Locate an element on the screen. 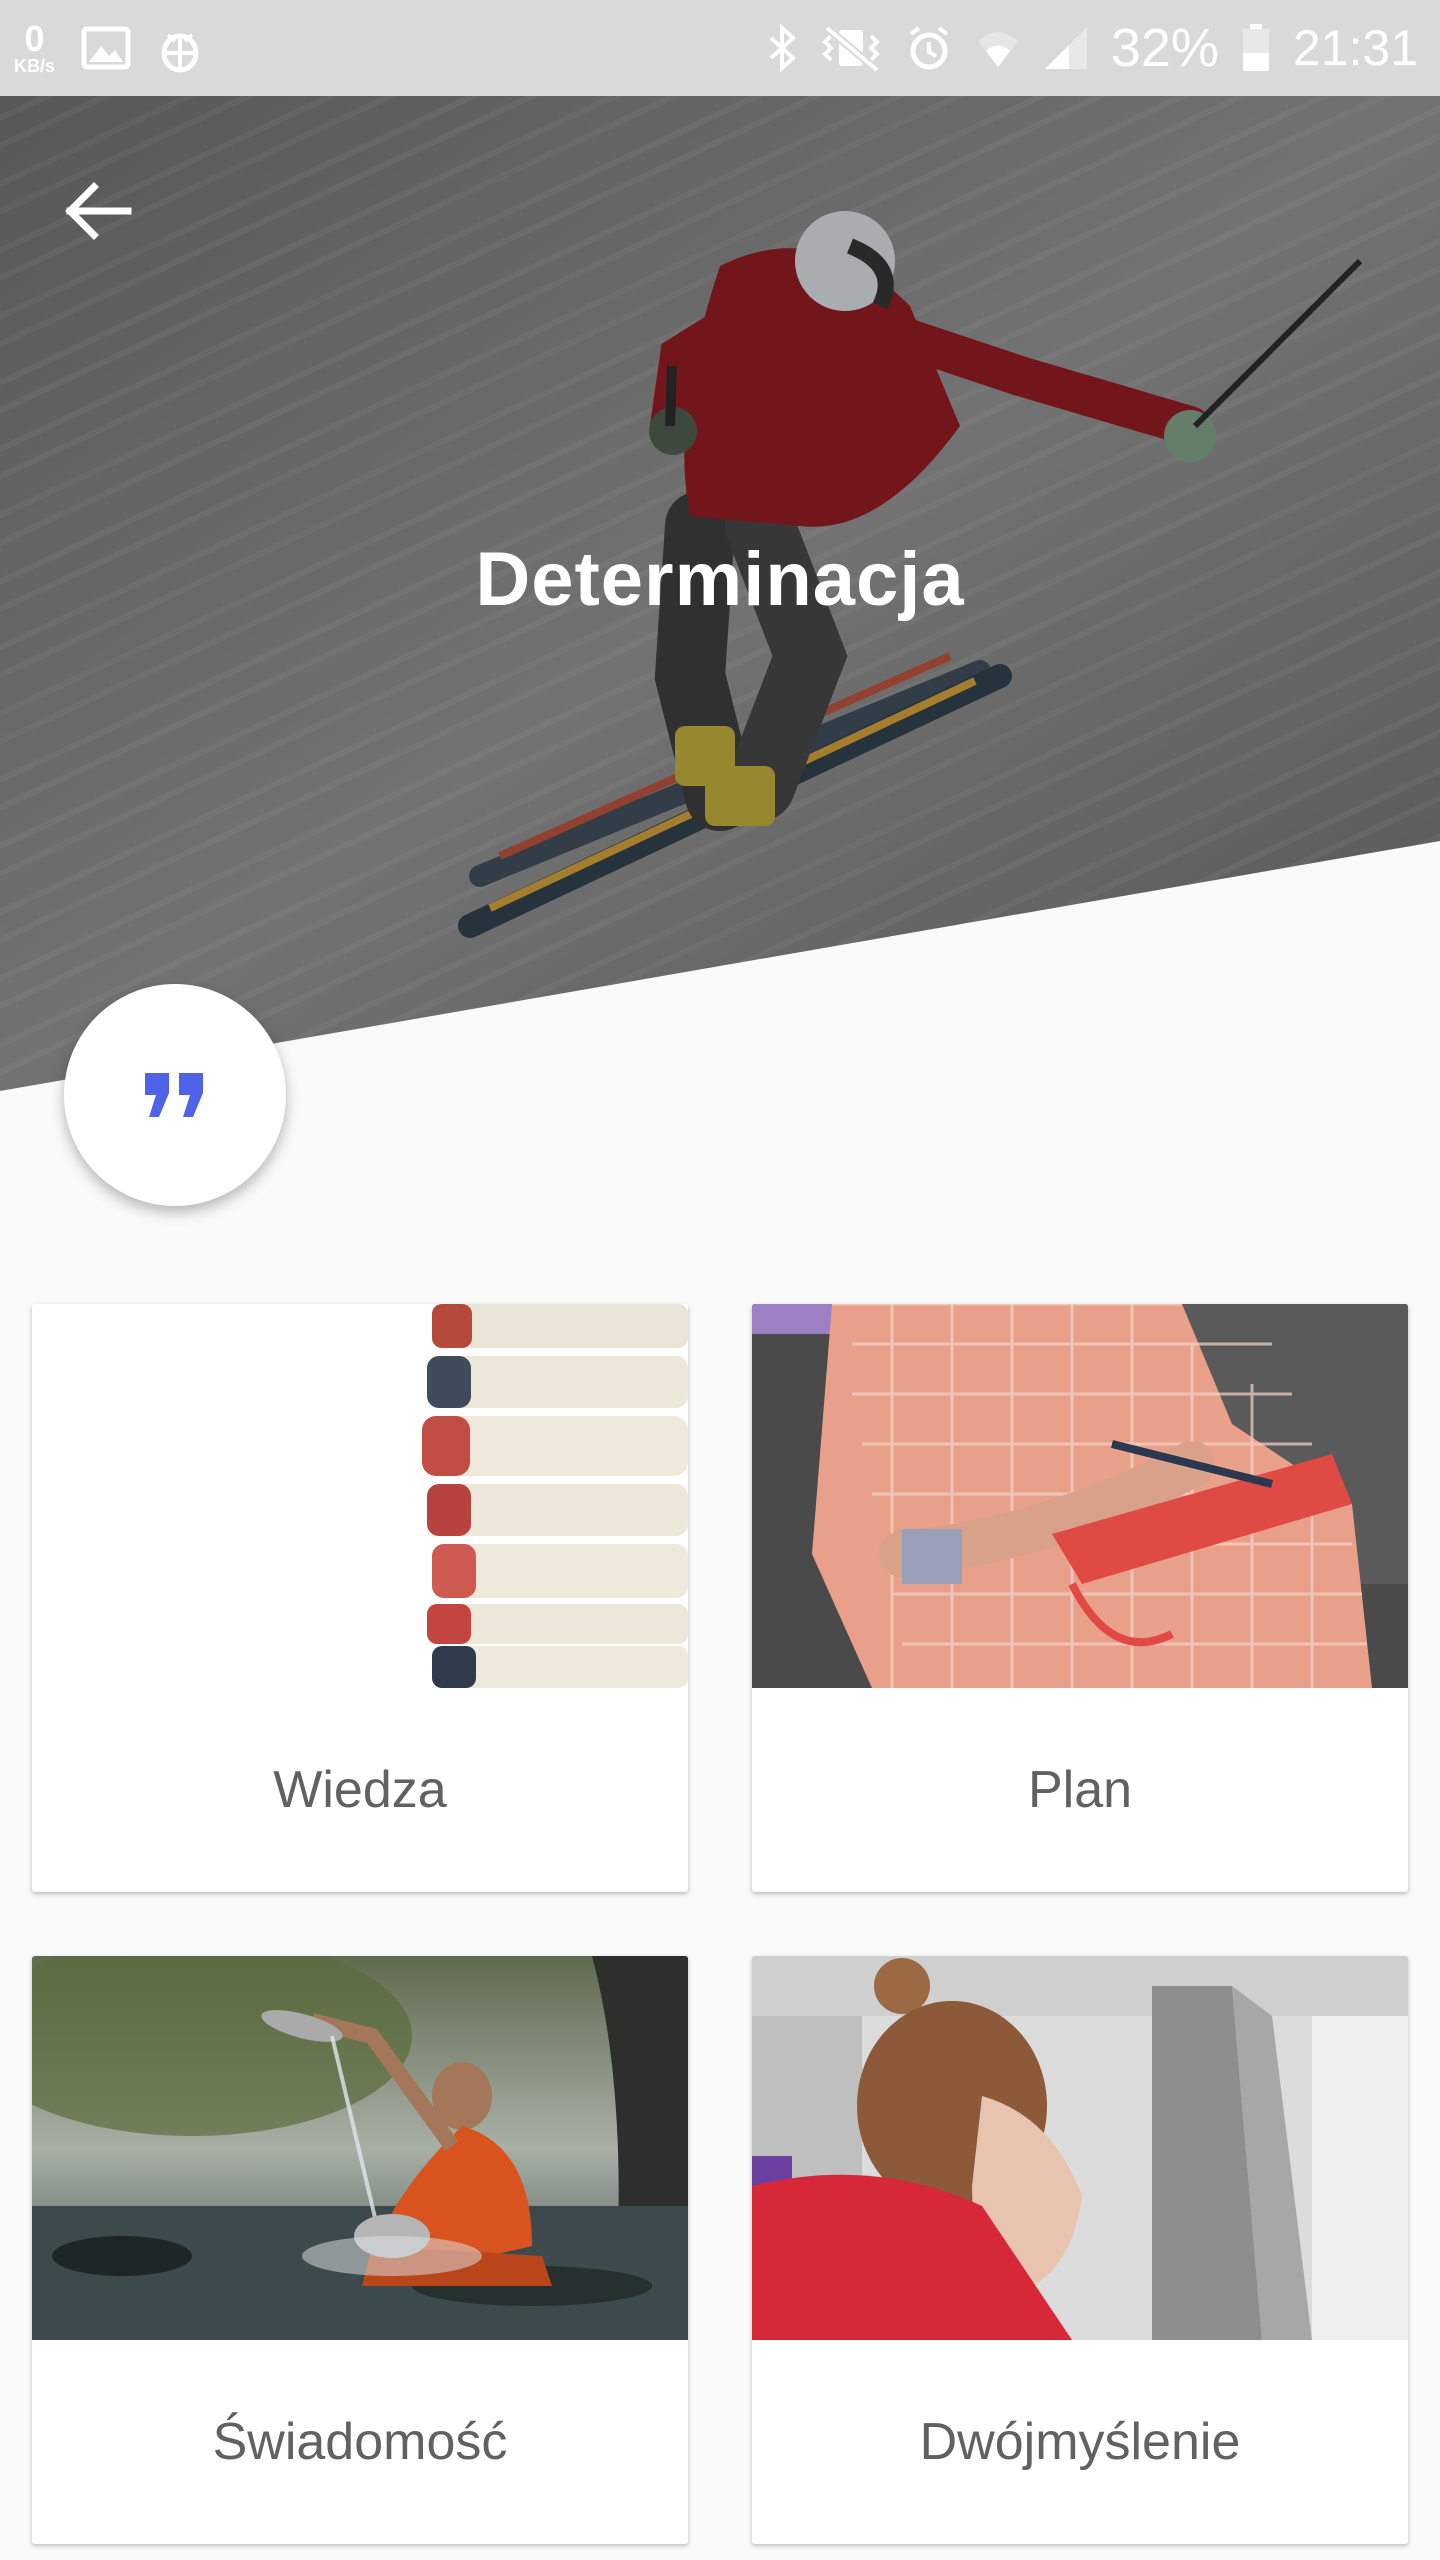 The width and height of the screenshot is (1440, 2560). card-dwojmyslenie: Dwójmyślenie is located at coordinates (1080, 2250).